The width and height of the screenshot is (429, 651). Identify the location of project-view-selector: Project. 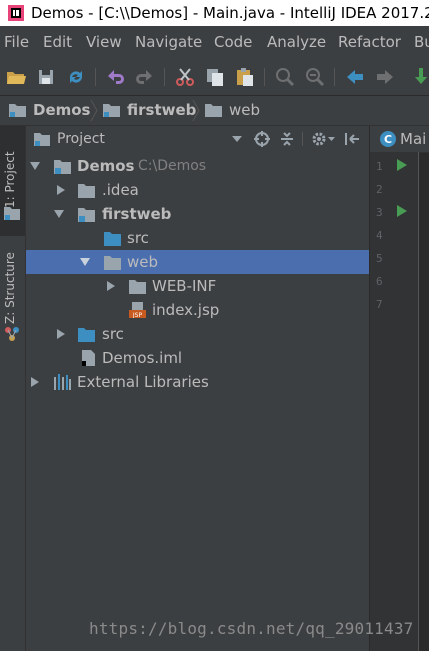
(81, 139).